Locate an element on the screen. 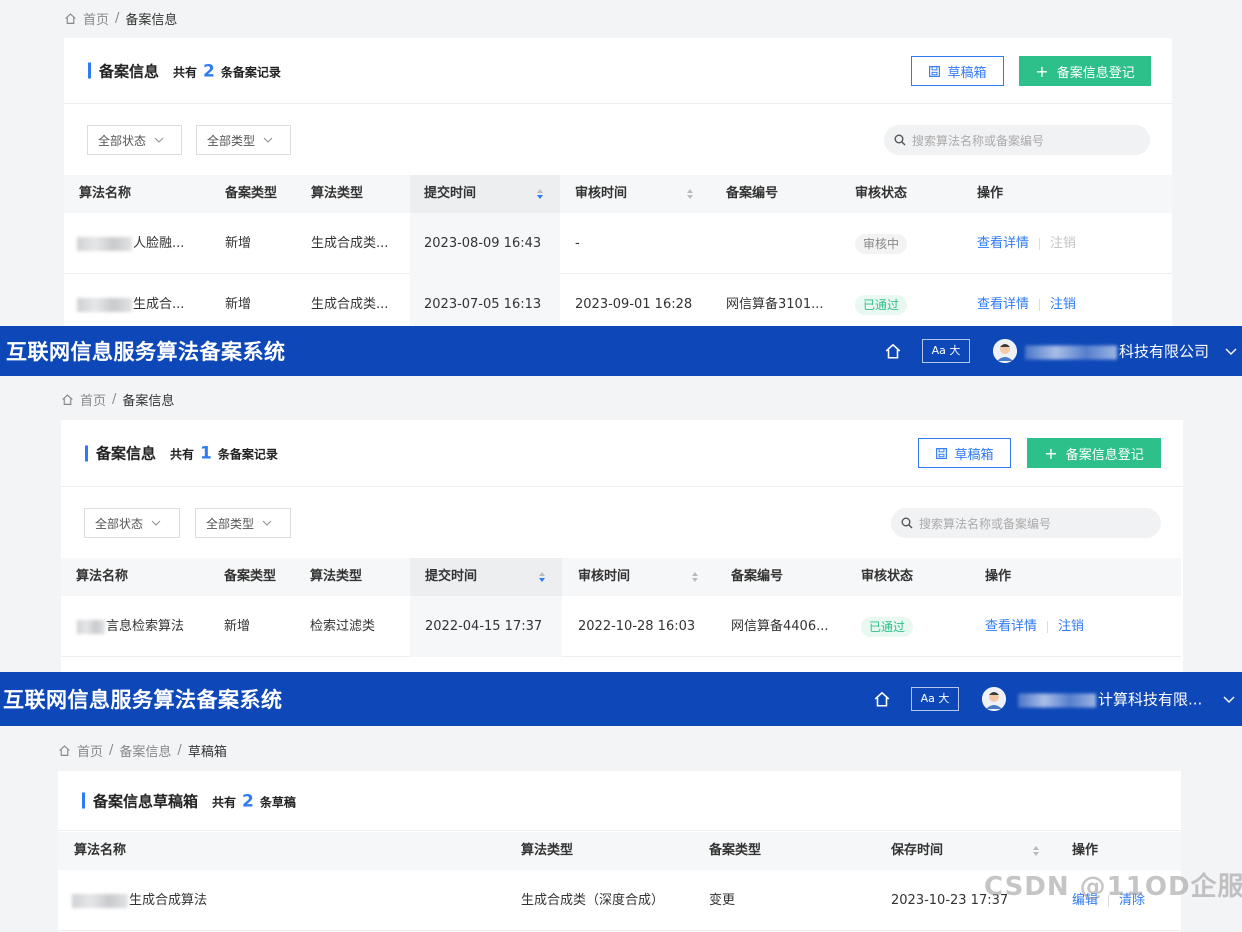 This screenshot has height=932, width=1242. card-title: 备案信息 共有 2 条备案记录 is located at coordinates (184, 70).